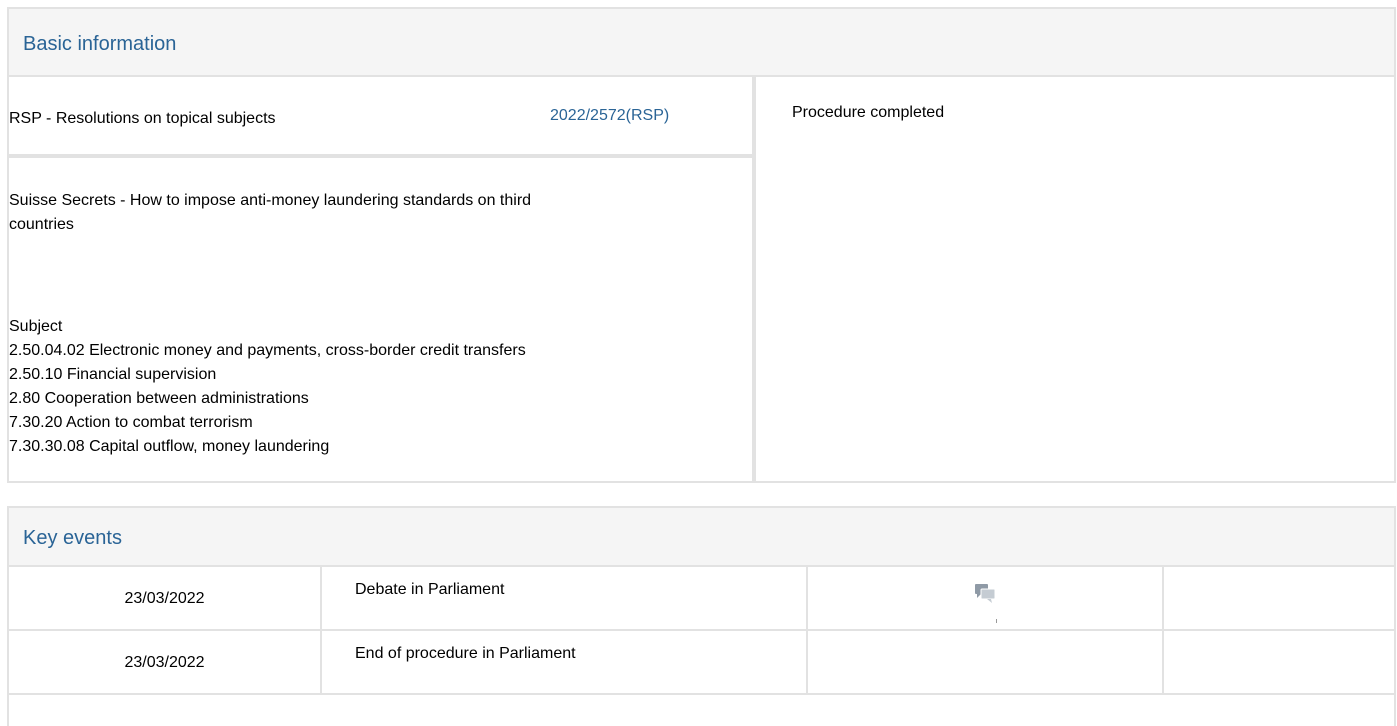 Image resolution: width=1397 pixels, height=726 pixels. What do you see at coordinates (565, 598) in the screenshot?
I see `event-label: Debate in Parliament` at bounding box center [565, 598].